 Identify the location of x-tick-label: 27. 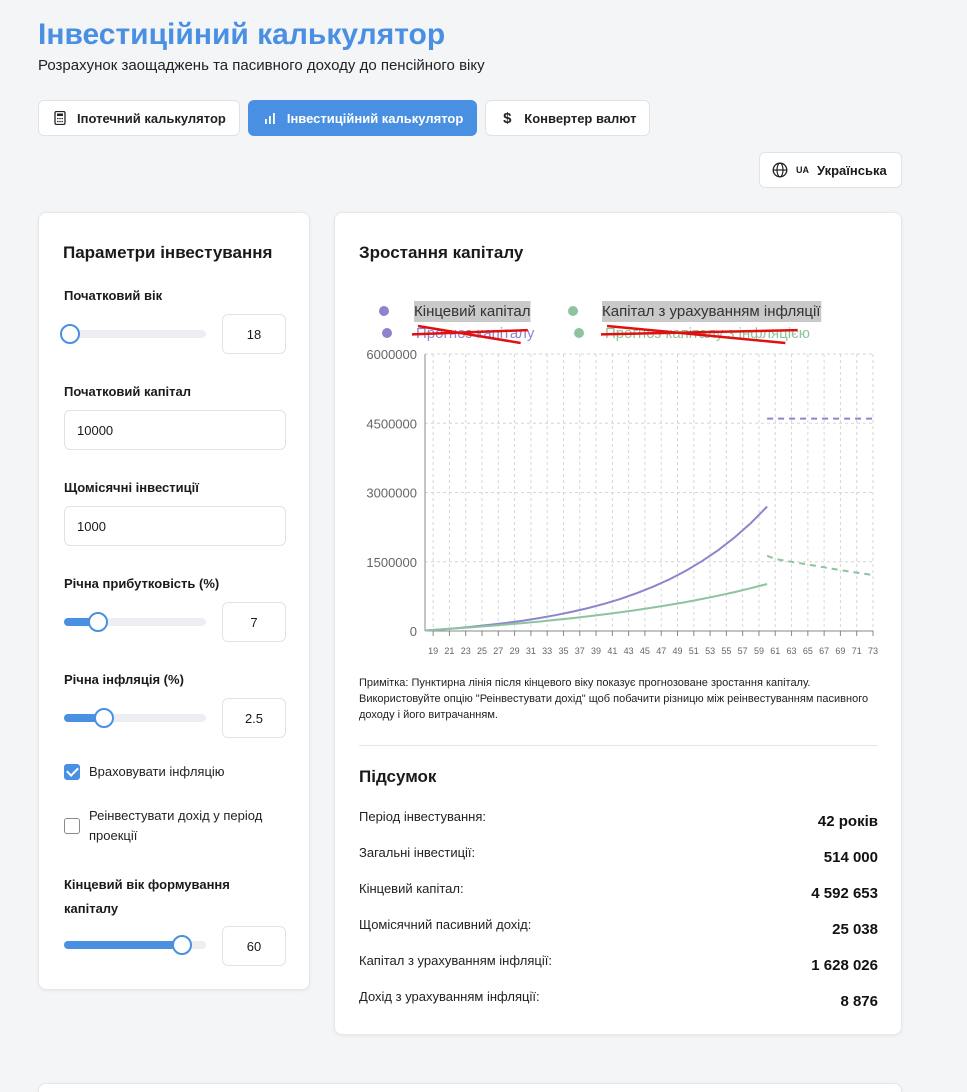
(498, 651).